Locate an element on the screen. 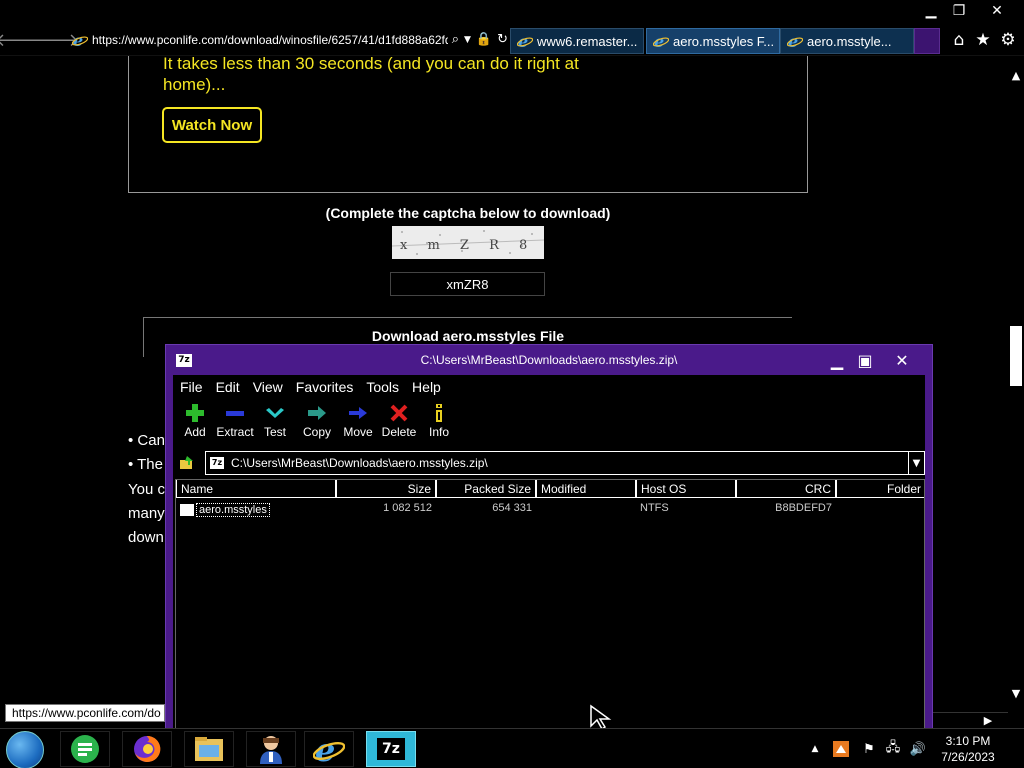  column-modified: Modified is located at coordinates (586, 489).